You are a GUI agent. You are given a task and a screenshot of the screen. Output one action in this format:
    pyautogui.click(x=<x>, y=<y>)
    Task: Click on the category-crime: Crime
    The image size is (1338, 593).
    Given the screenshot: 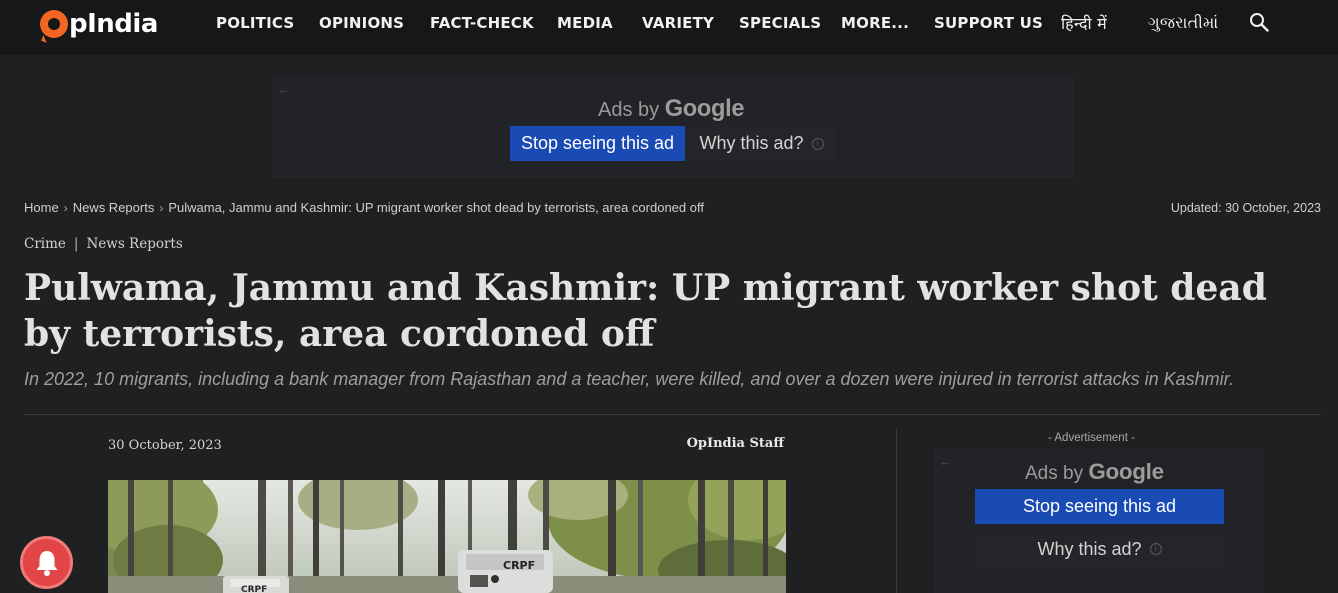 What is the action you would take?
    pyautogui.click(x=45, y=244)
    